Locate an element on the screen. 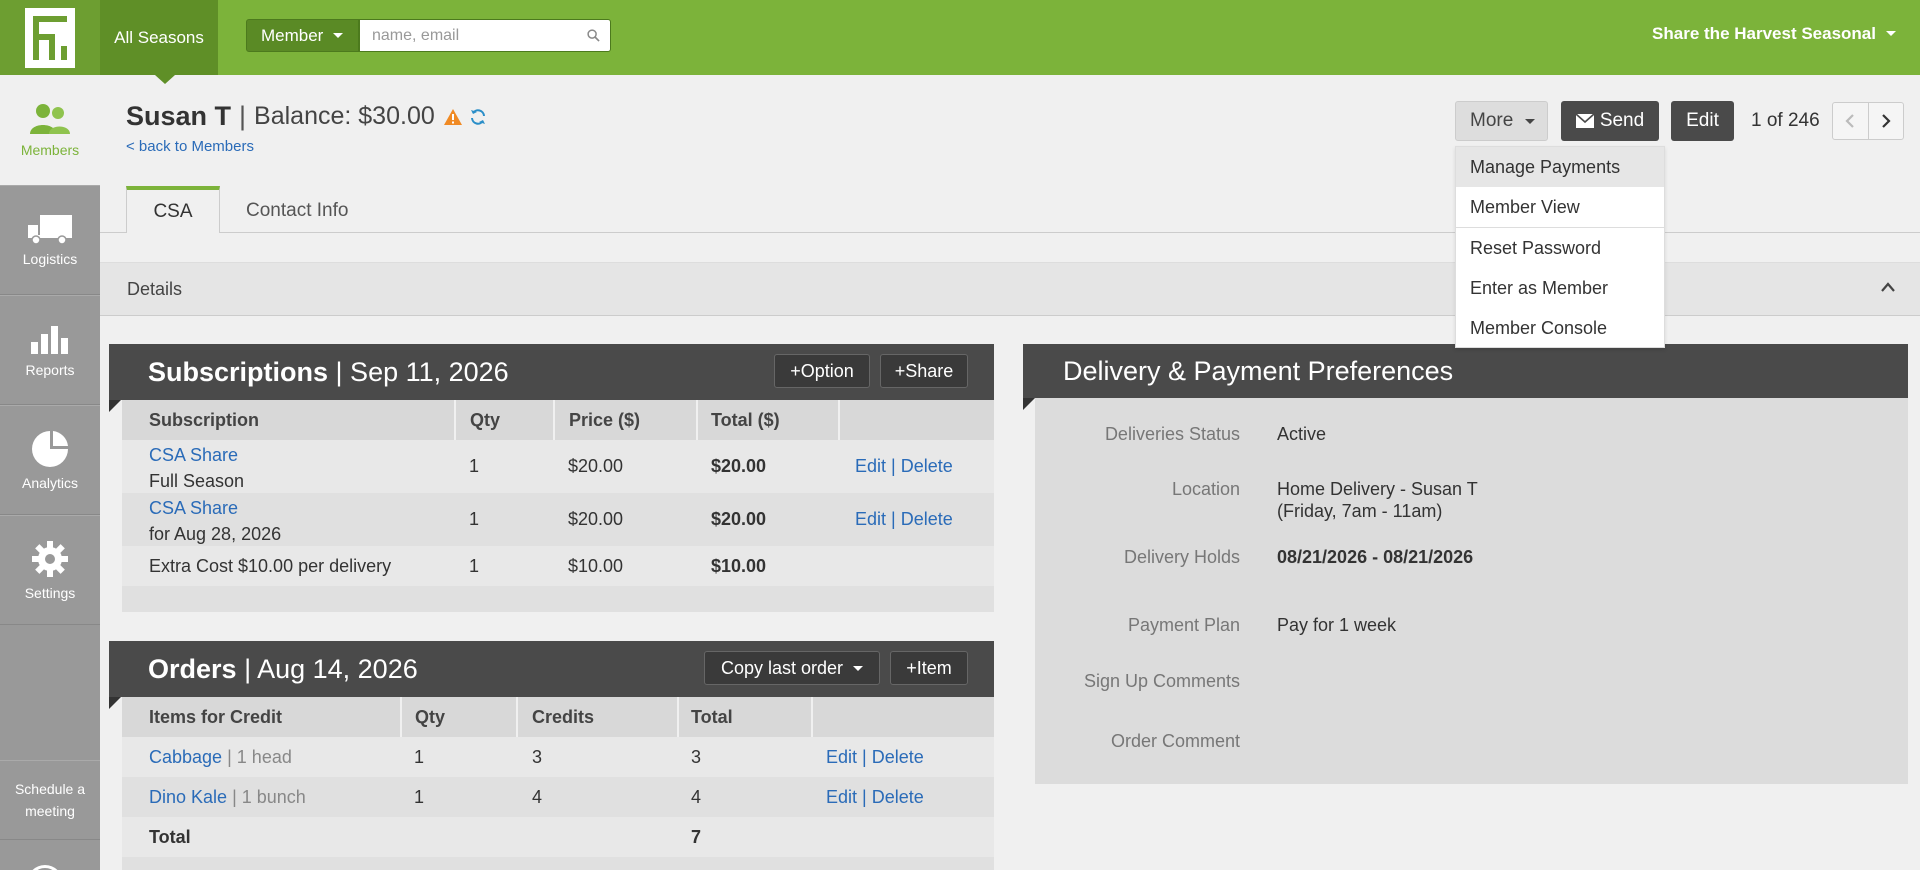 This screenshot has width=1920, height=870. member-search-type-select: Member is located at coordinates (302, 35).